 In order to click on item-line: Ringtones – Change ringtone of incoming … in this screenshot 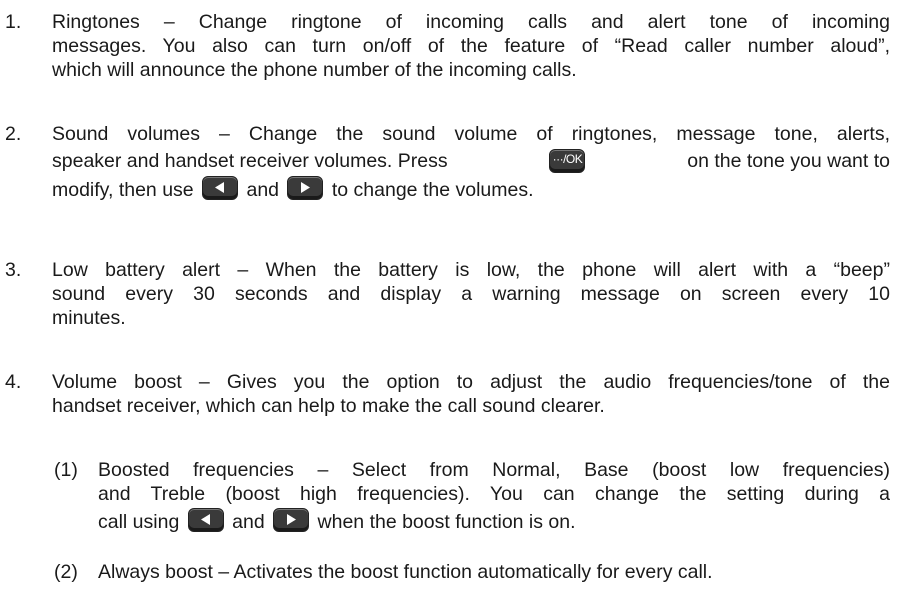, I will do `click(471, 22)`.